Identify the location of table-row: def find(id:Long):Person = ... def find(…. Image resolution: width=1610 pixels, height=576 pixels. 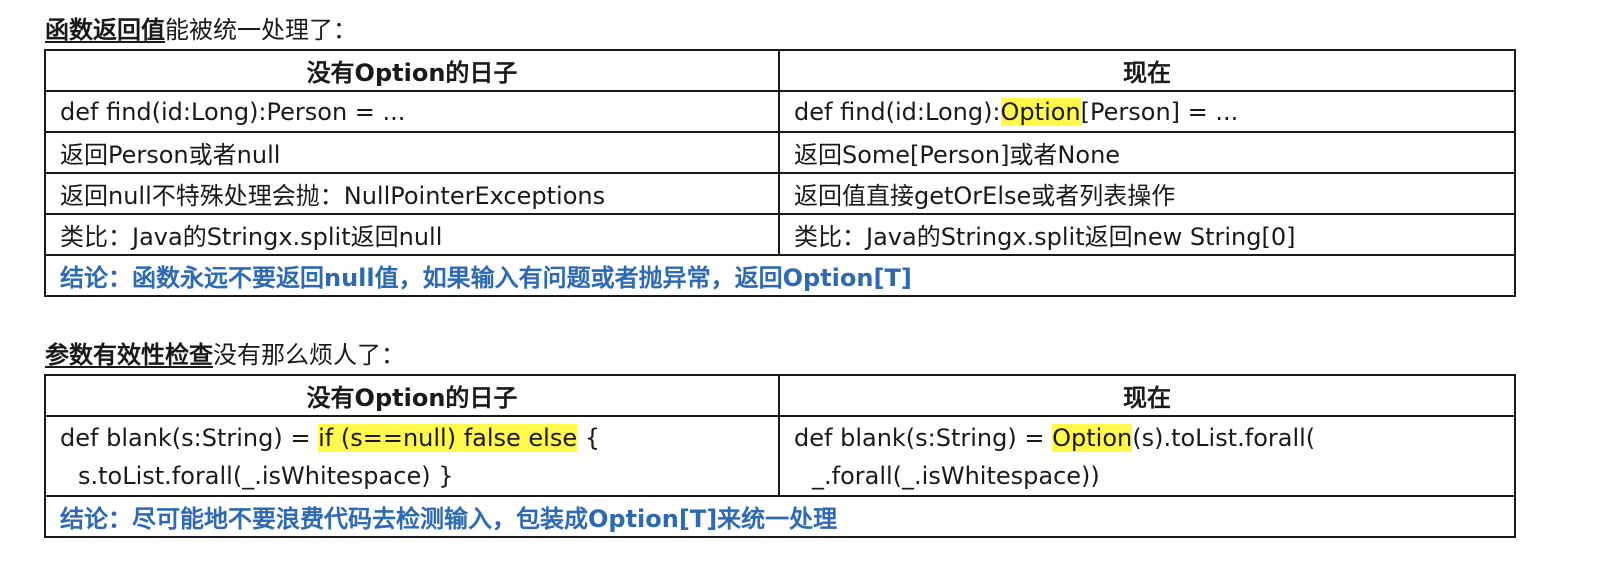
(780, 111).